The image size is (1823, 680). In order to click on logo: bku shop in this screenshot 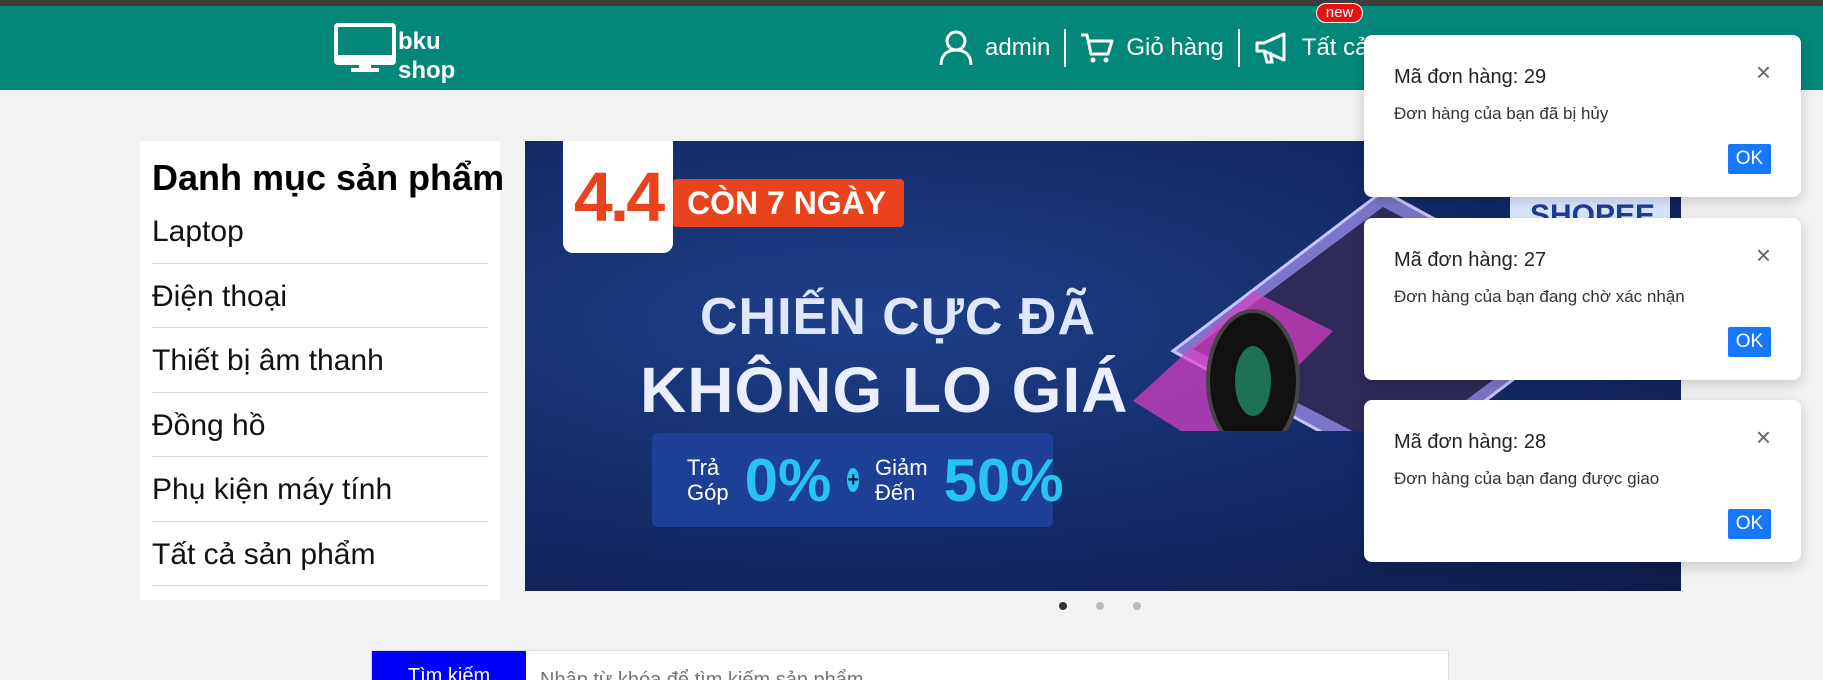, I will do `click(394, 54)`.